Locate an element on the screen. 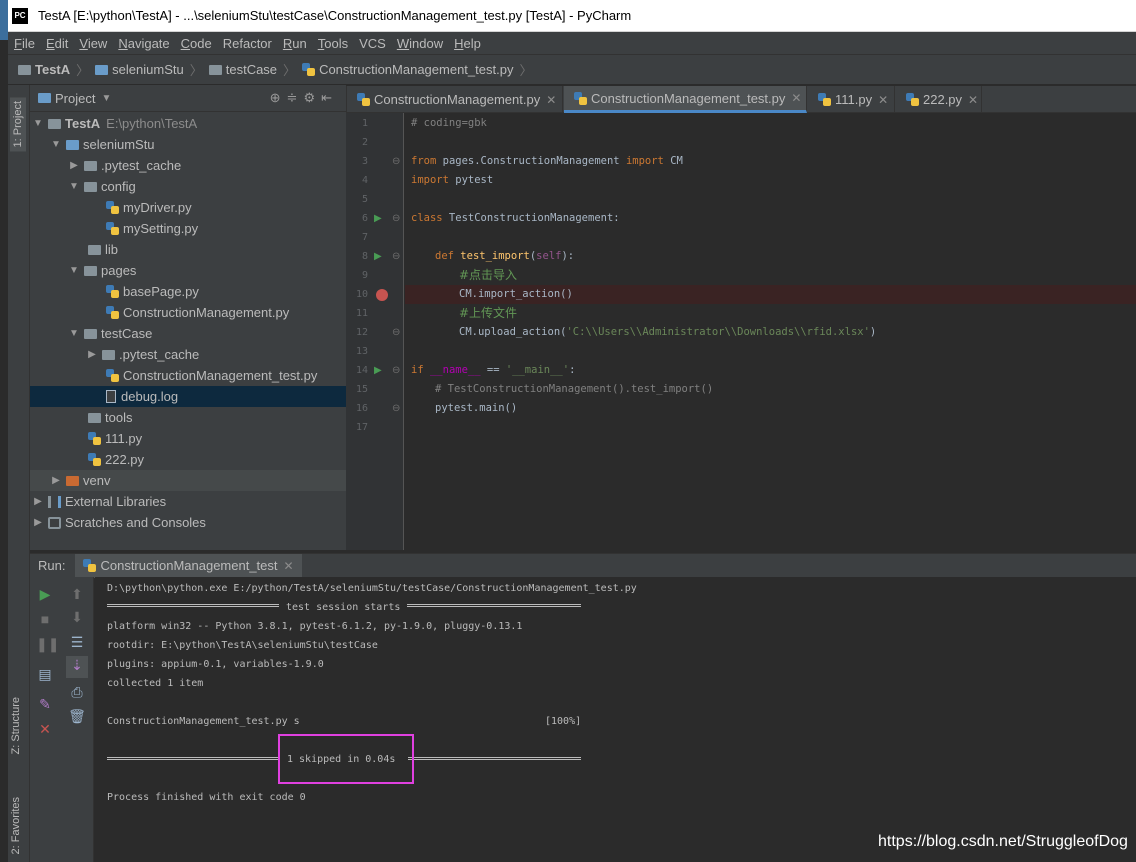 The height and width of the screenshot is (862, 1136). pin-icon: ✎ is located at coordinates (45, 704).